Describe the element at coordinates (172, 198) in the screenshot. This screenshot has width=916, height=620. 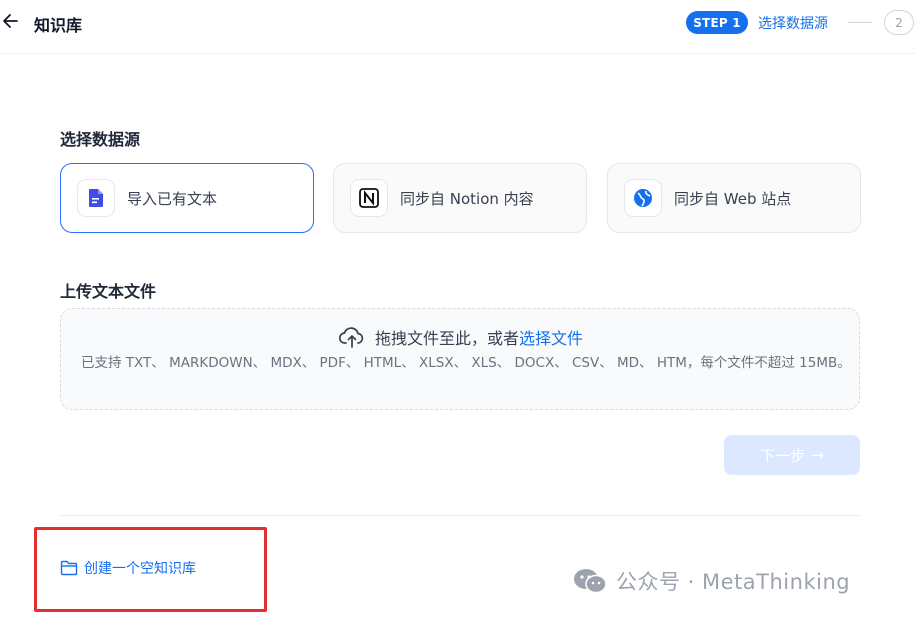
I see `datasource-option-label: 导入已有文本` at that location.